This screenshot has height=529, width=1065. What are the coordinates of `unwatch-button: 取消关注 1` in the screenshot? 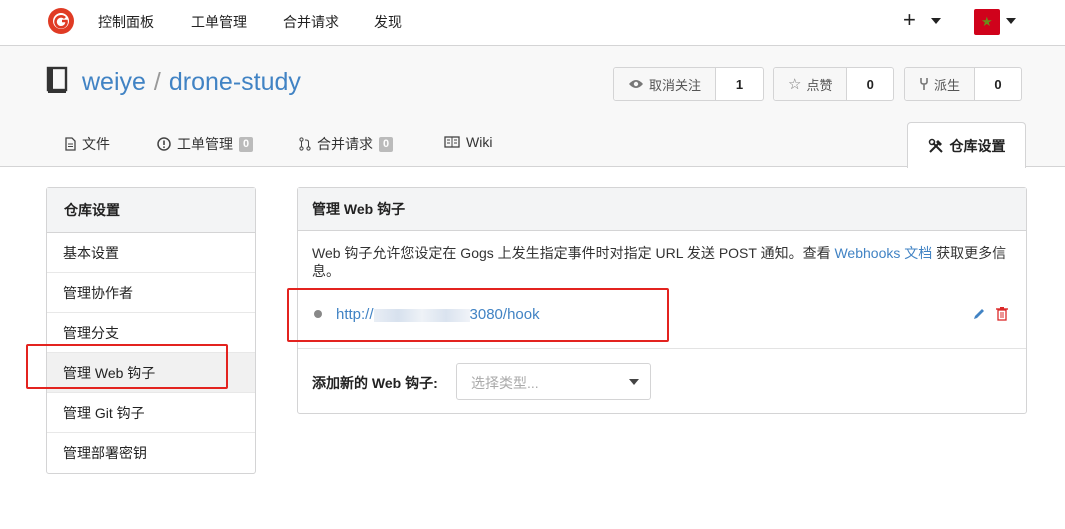 It's located at (688, 84).